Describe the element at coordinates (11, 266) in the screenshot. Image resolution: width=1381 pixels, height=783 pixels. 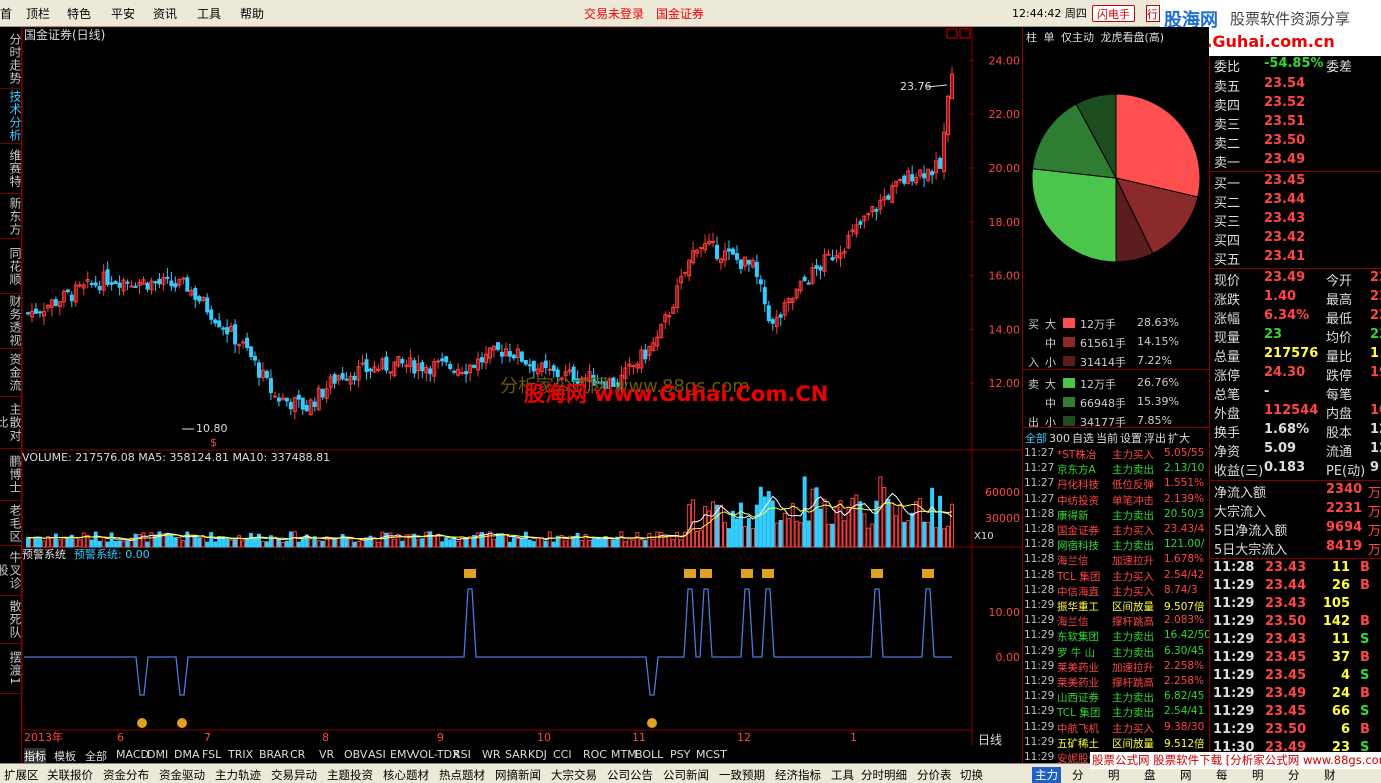
I see `left-tab-4: 同花顺` at that location.